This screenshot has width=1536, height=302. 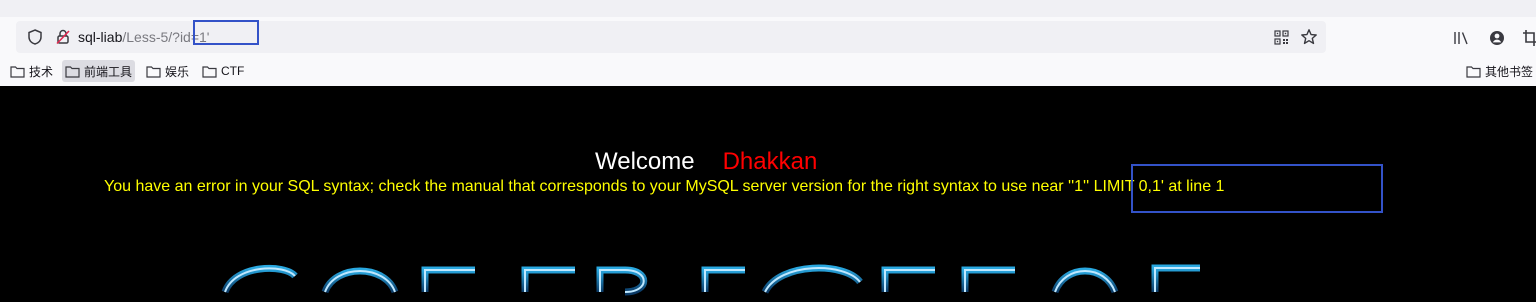 What do you see at coordinates (233, 71) in the screenshot?
I see `bookmark-label: CTF` at bounding box center [233, 71].